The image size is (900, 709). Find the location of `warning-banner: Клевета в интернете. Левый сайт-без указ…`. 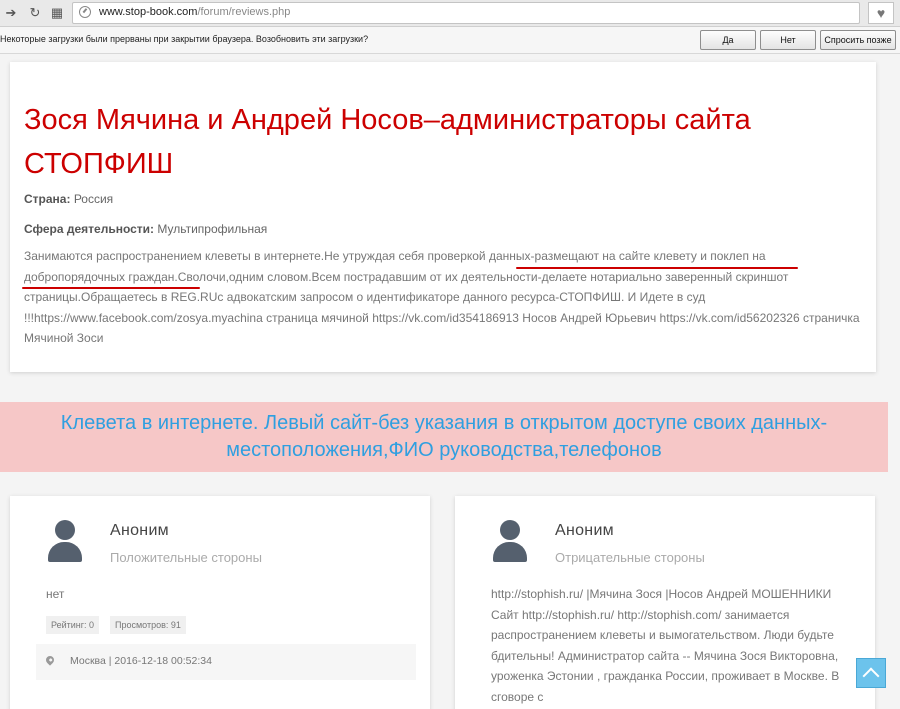

warning-banner: Клевета в интернете. Левый сайт-без указ… is located at coordinates (444, 437).